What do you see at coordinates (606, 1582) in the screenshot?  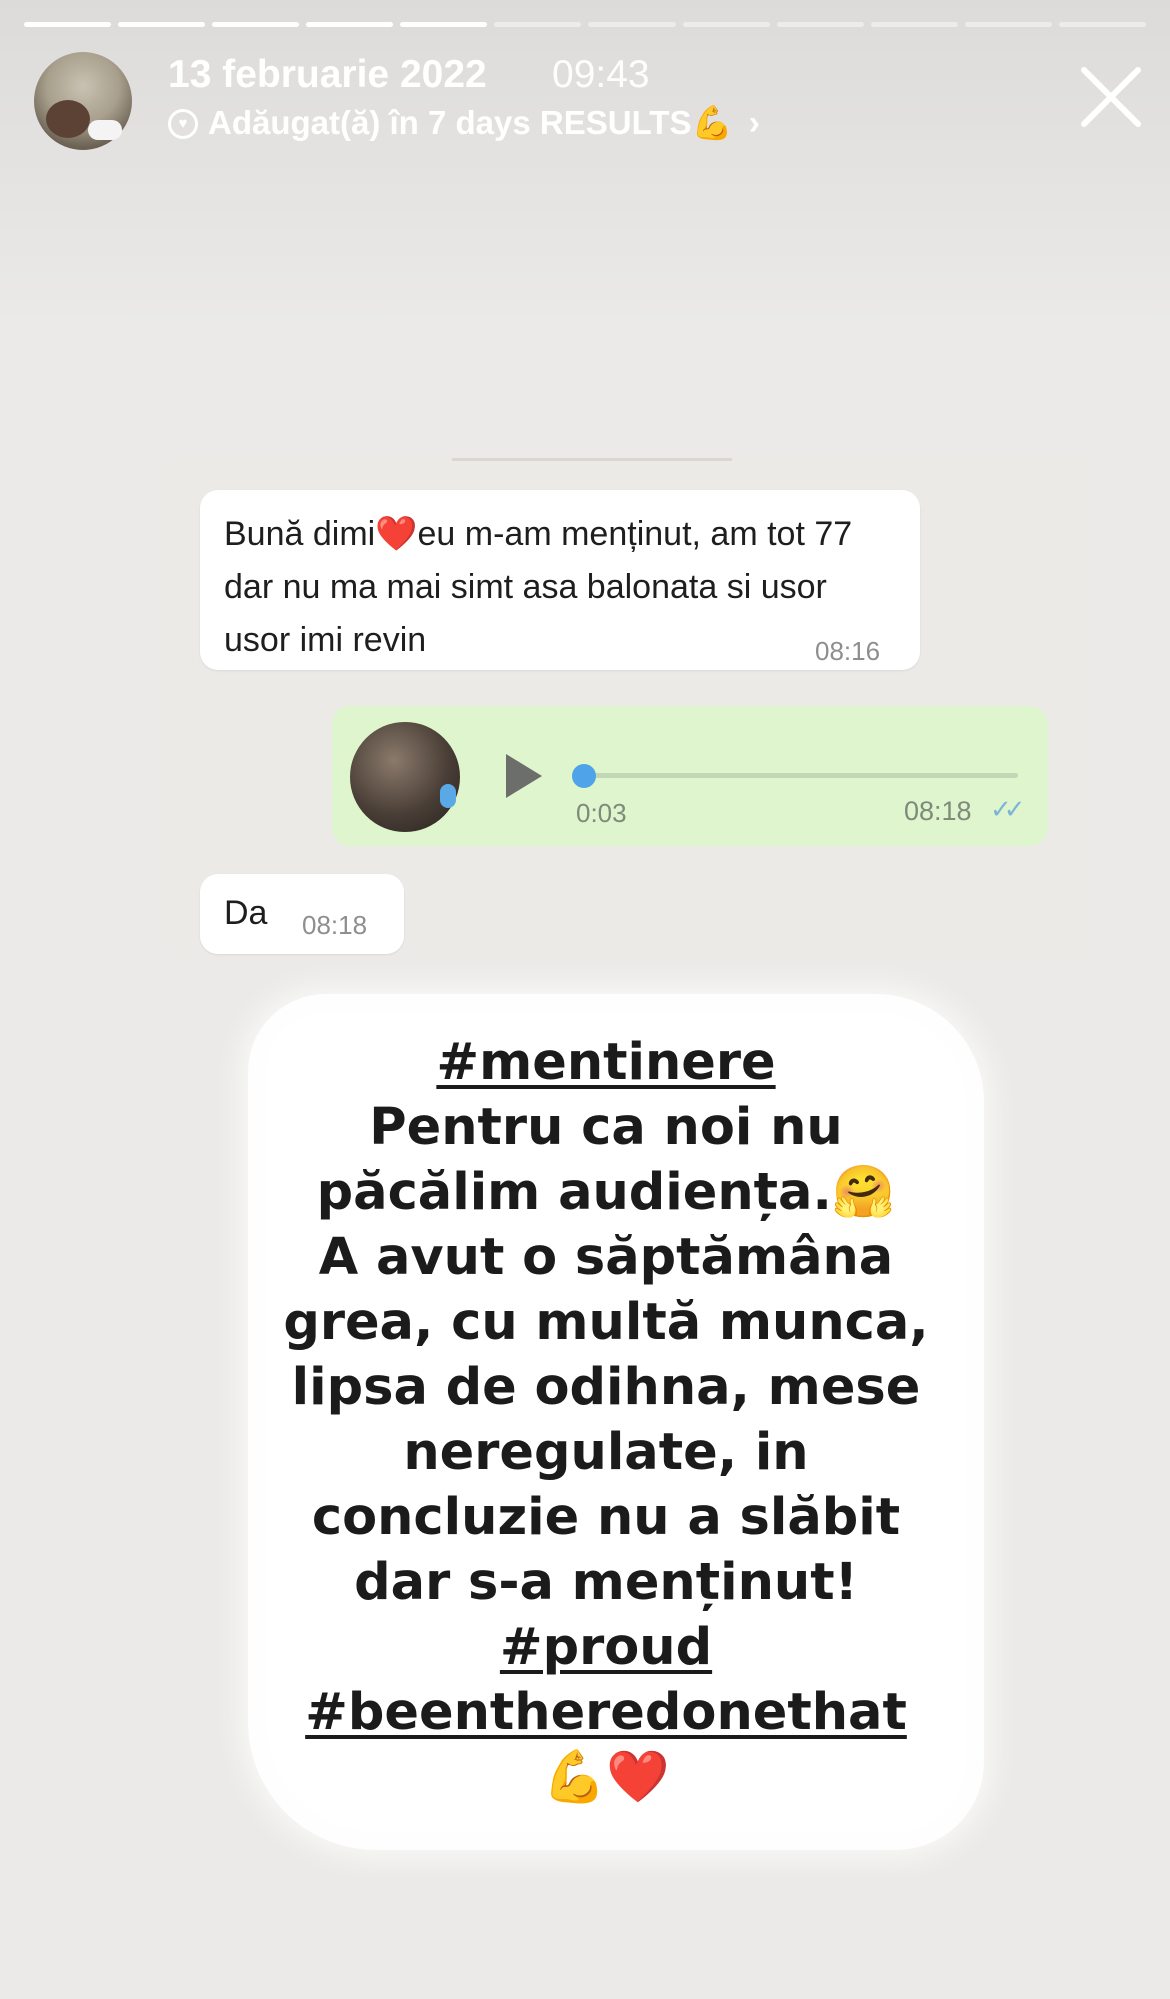 I see `caption-line: dar s-a menținut!` at bounding box center [606, 1582].